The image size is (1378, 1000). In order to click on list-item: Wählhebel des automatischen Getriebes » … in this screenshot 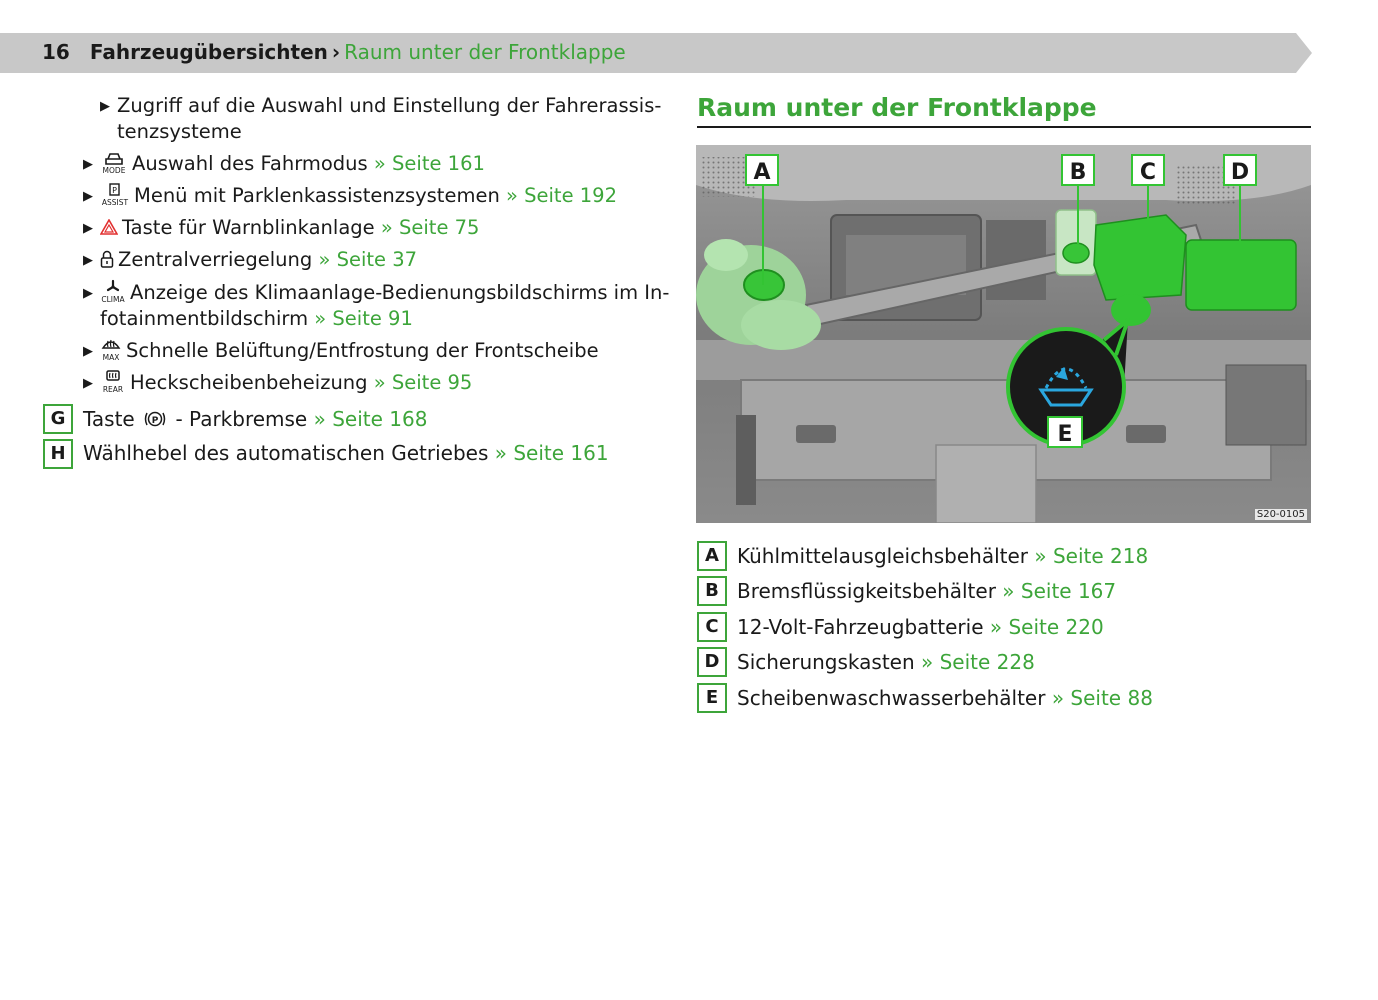, I will do `click(346, 453)`.